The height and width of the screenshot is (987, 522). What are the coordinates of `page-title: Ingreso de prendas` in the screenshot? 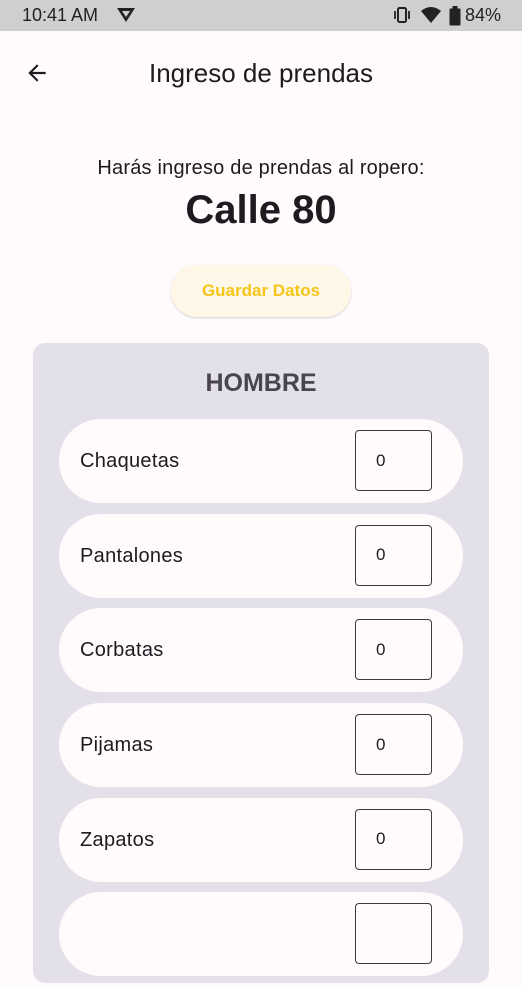 It's located at (261, 73).